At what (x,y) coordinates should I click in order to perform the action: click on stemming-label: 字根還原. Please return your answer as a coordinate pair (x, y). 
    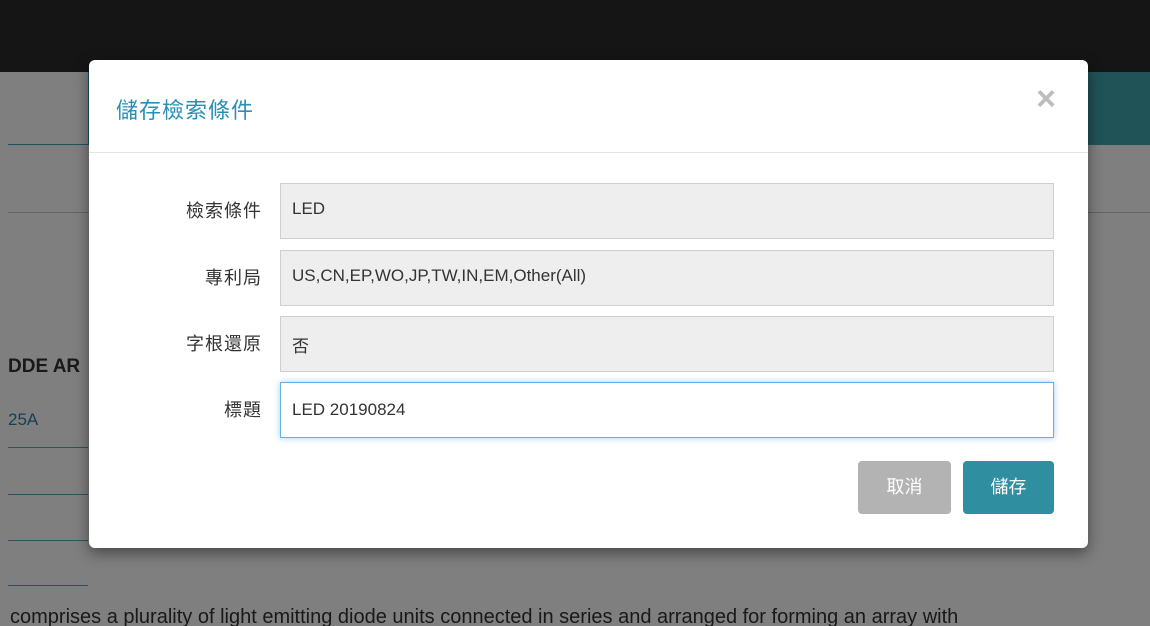
    Looking at the image, I should click on (224, 344).